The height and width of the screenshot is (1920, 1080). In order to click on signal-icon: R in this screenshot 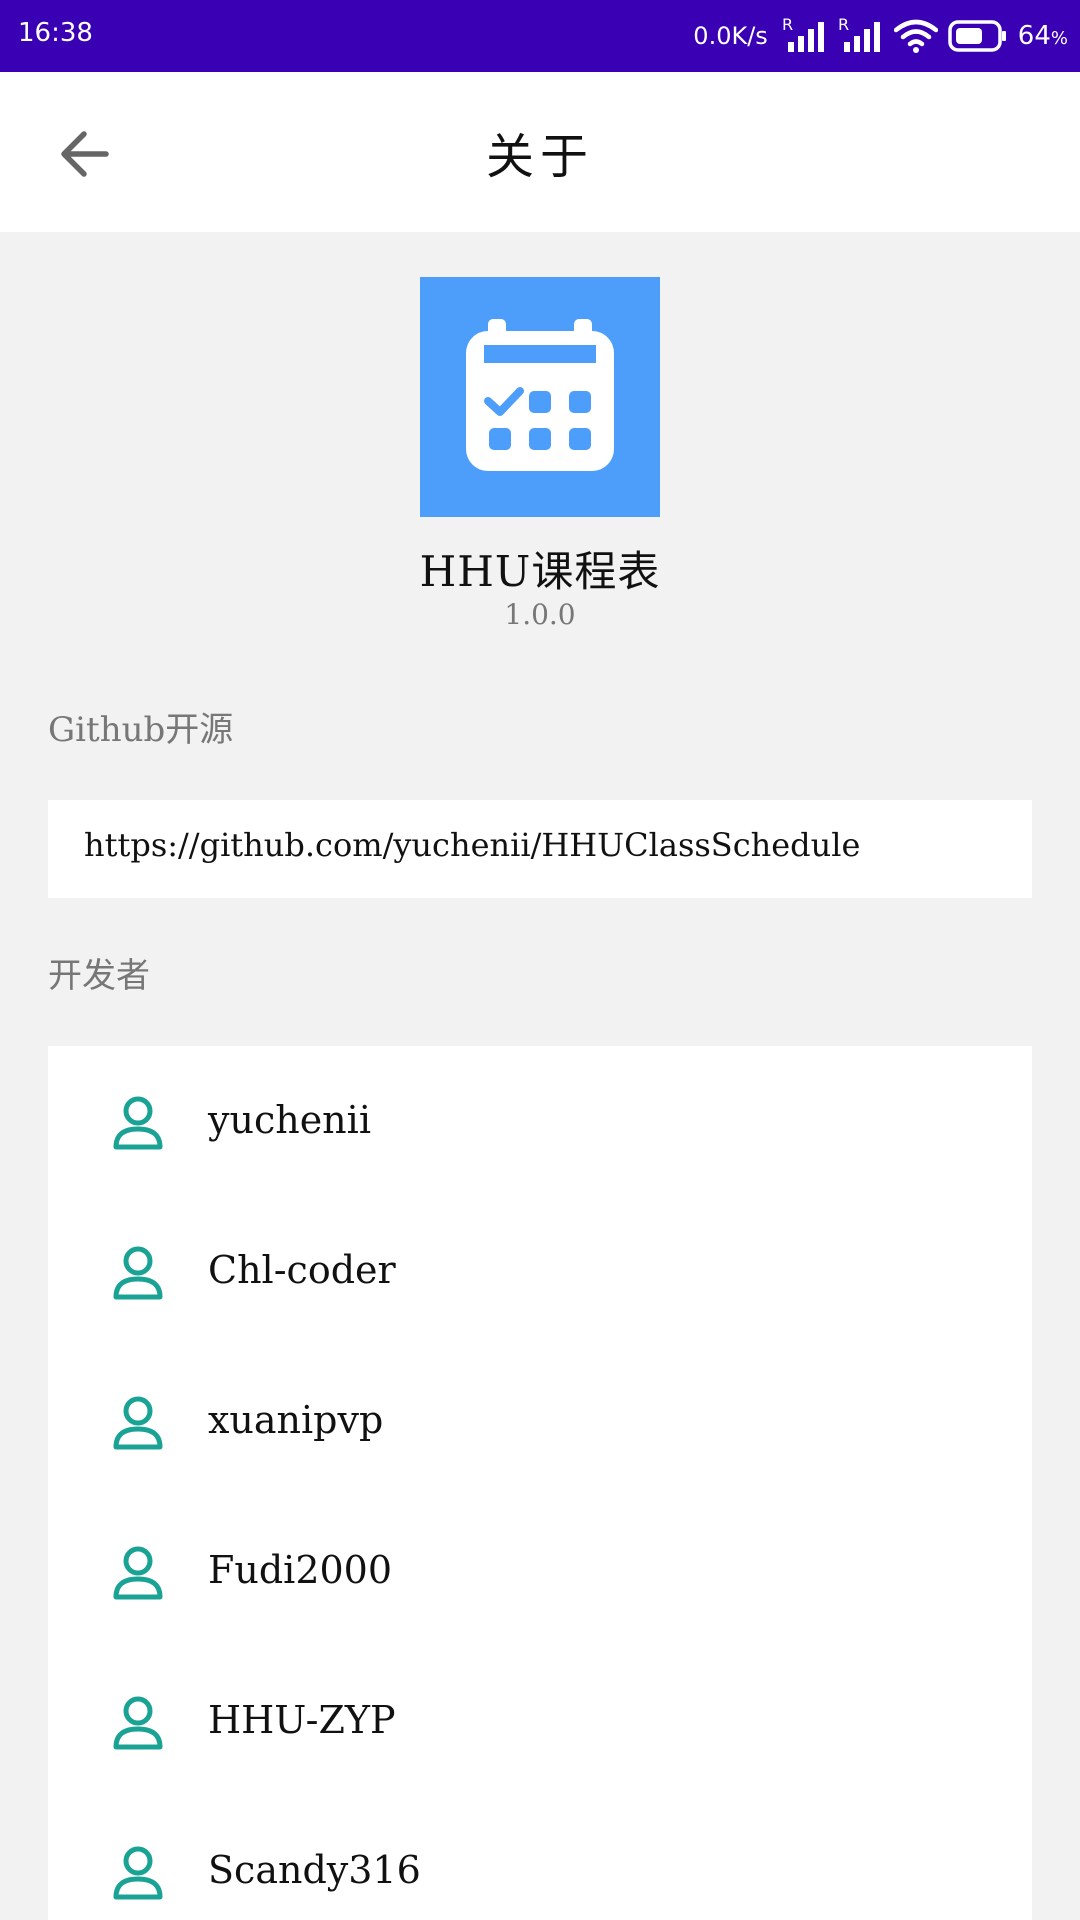, I will do `click(805, 36)`.